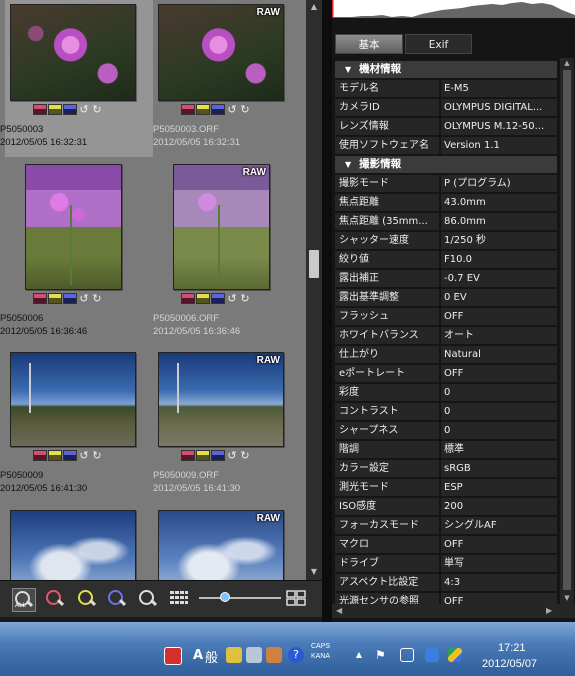 The width and height of the screenshot is (575, 676). What do you see at coordinates (446, 69) in the screenshot?
I see `section-header: ▼ 機材情報` at bounding box center [446, 69].